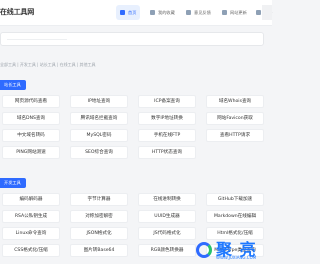  I want to click on top-header: 在线工具网 首页 我的收藏 意见反馈 网站更新 关于, so click(136, 13).